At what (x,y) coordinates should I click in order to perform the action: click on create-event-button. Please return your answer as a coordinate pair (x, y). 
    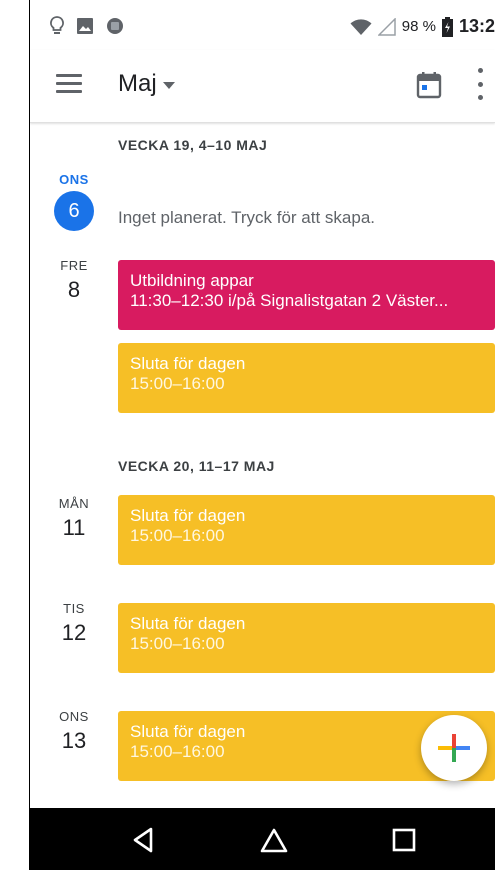
    Looking at the image, I should click on (454, 748).